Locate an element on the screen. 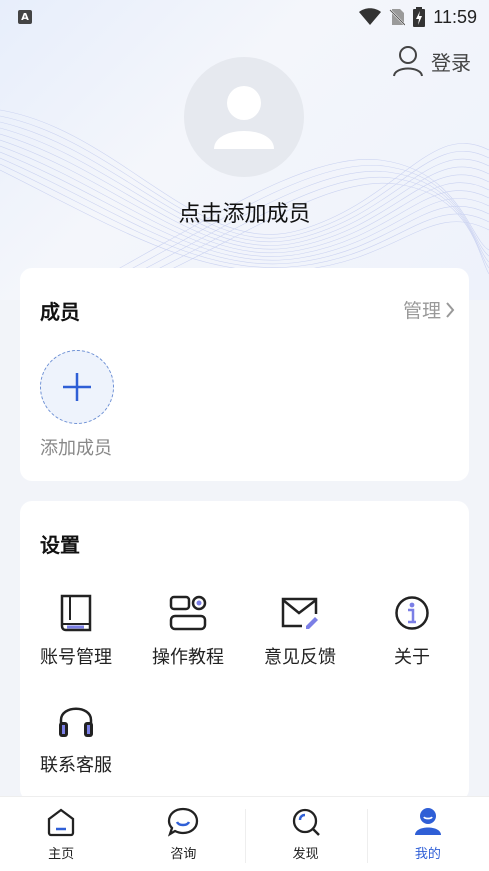 This screenshot has height=871, width=489. setting-label: 意见反馈 is located at coordinates (300, 657).